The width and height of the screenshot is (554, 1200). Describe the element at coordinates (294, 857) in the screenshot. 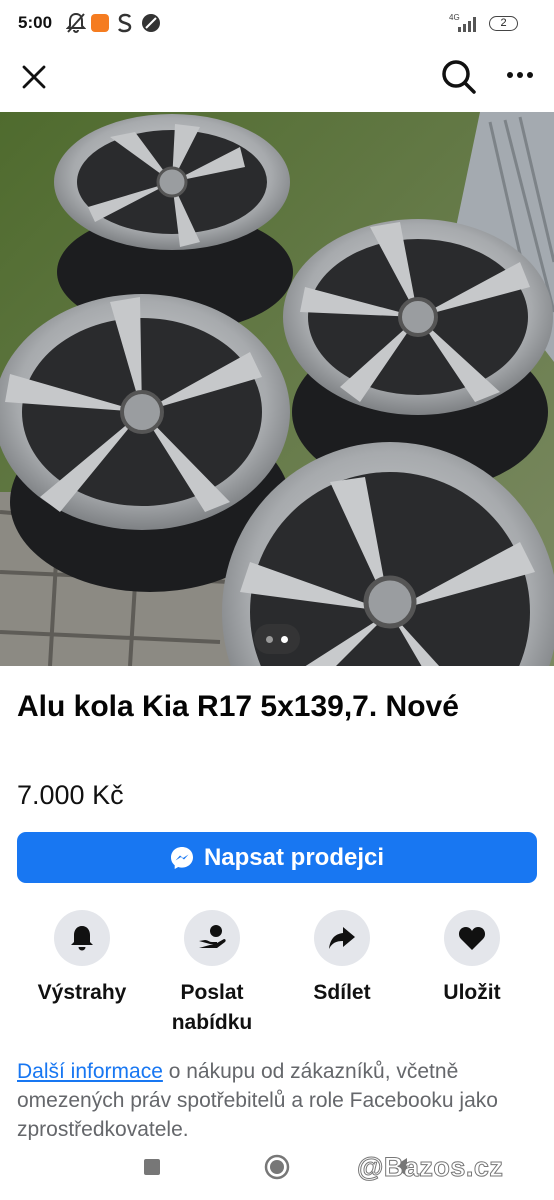

I see `message-seller-label: Napsat prodejci` at that location.